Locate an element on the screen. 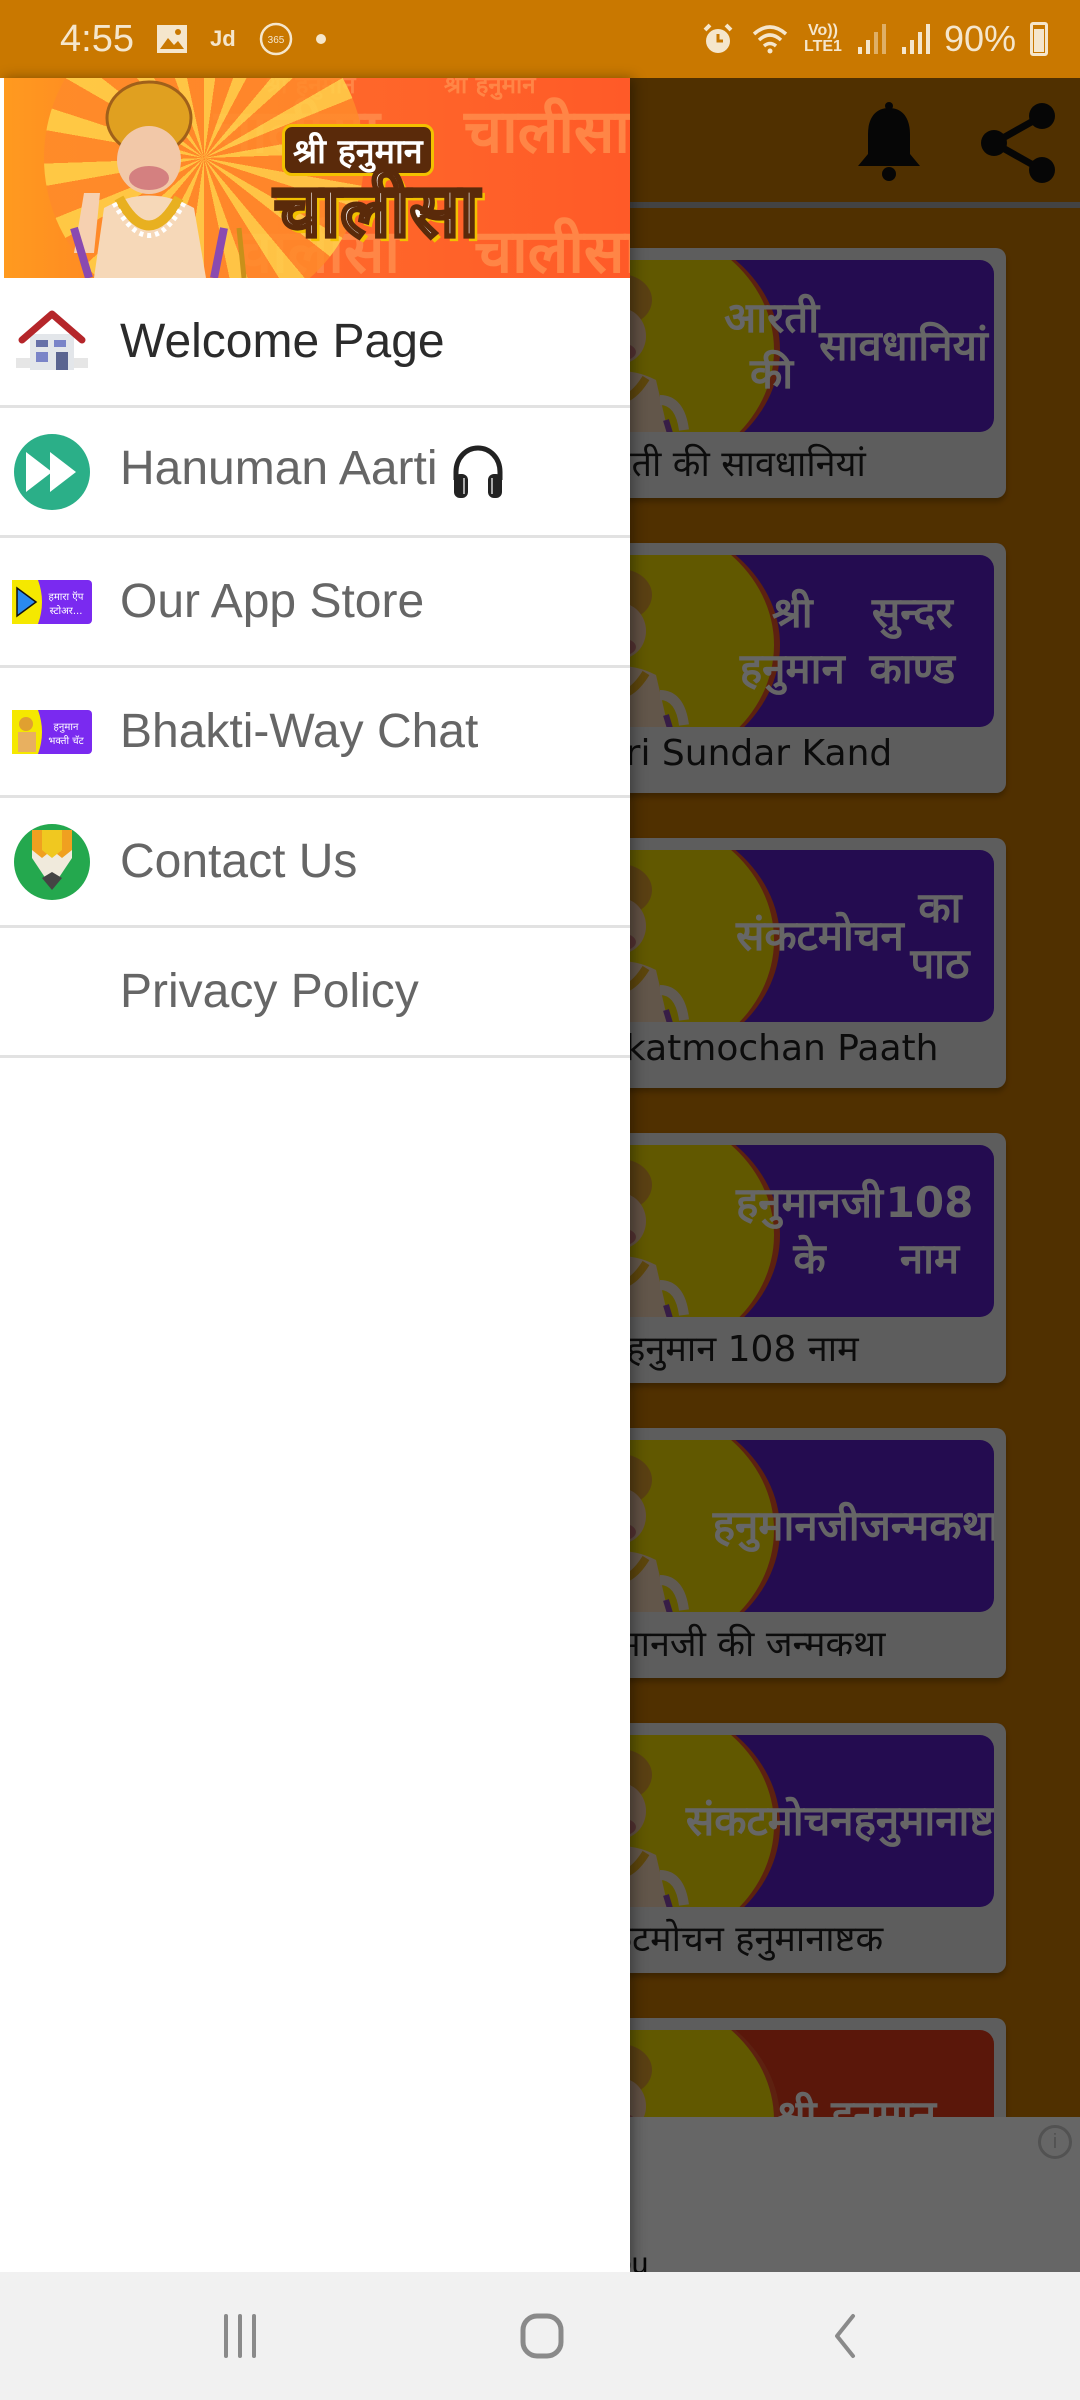 This screenshot has width=1080, height=2400. menu-label: Privacy Policy is located at coordinates (269, 991).